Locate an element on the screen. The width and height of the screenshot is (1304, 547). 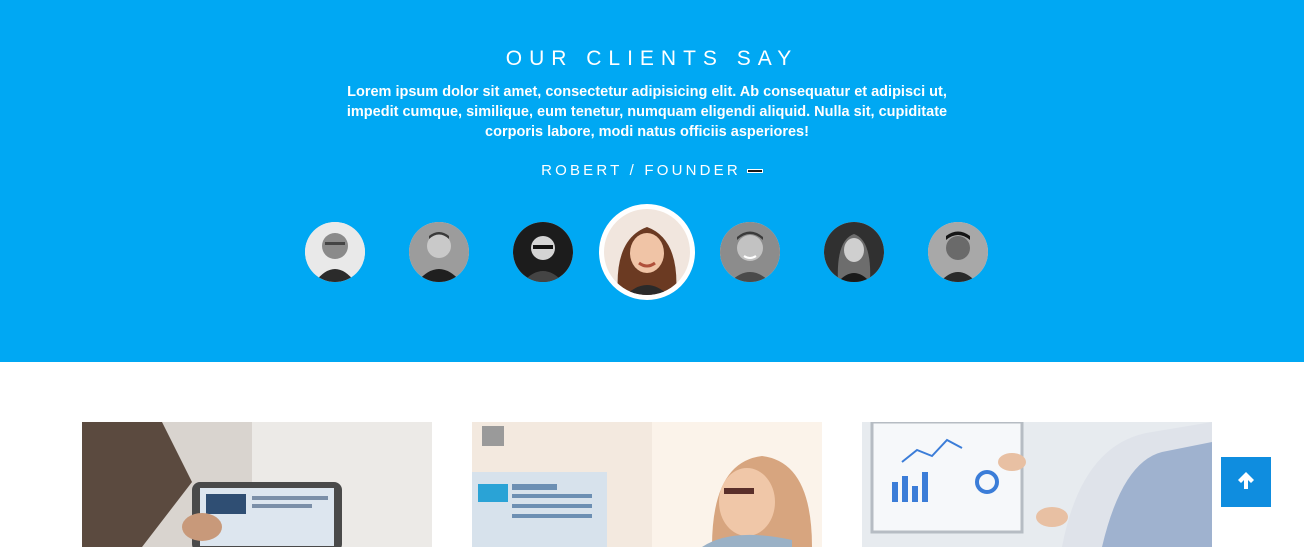
section-title: OUR CLIENTS SAY is located at coordinates (652, 58).